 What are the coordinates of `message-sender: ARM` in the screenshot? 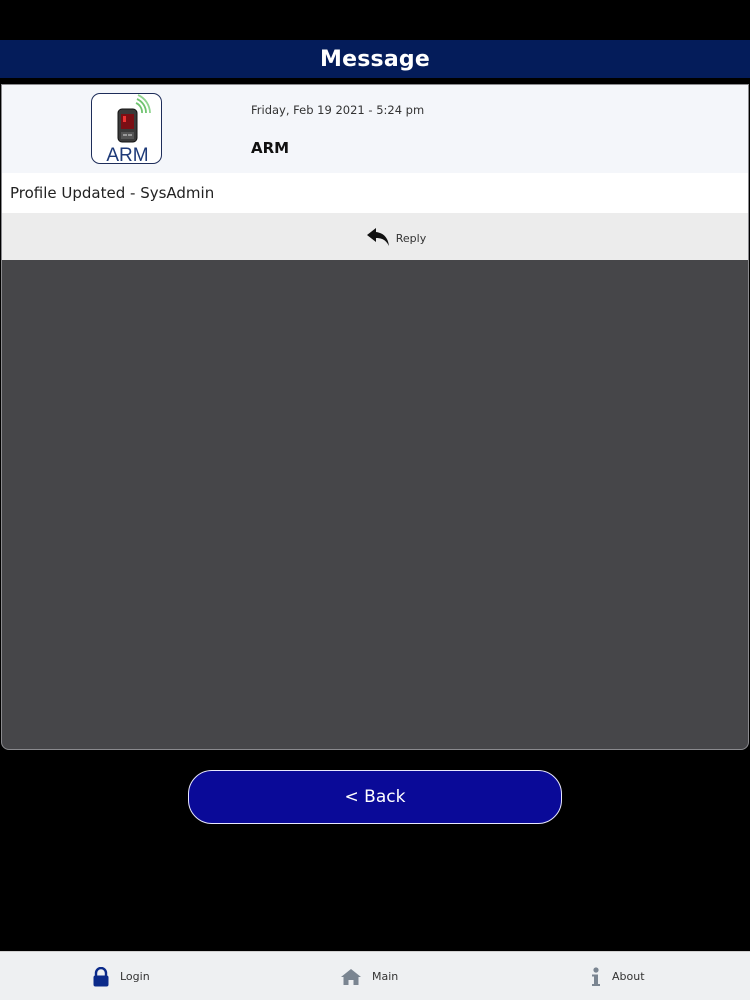 It's located at (270, 148).